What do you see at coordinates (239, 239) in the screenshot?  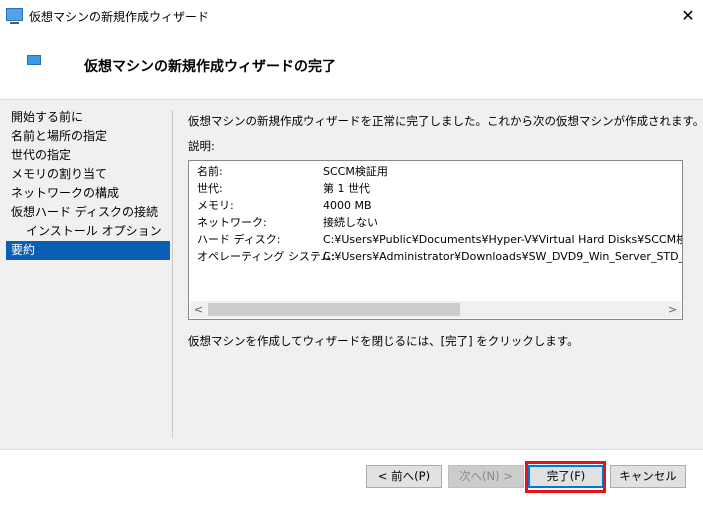 I see `desc-key: ハード ディスク:` at bounding box center [239, 239].